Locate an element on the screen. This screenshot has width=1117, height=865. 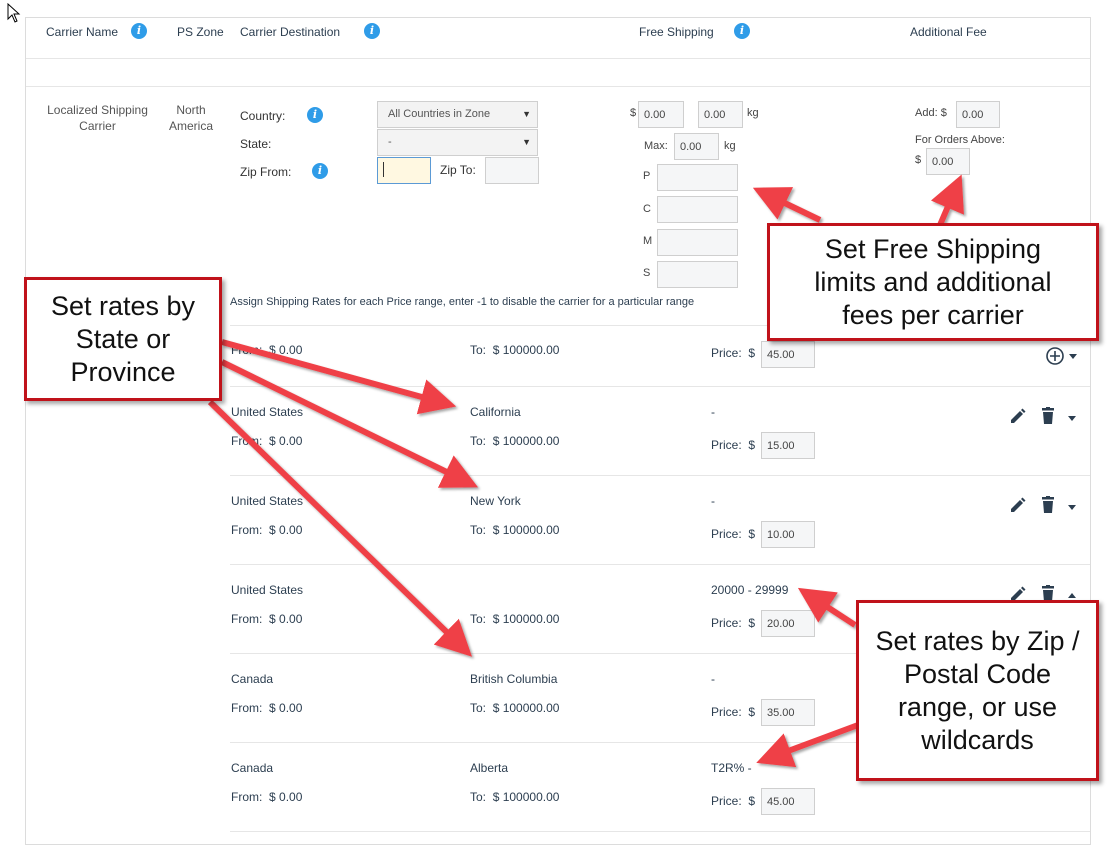
carrier-zone: North America is located at coordinates (190, 118).